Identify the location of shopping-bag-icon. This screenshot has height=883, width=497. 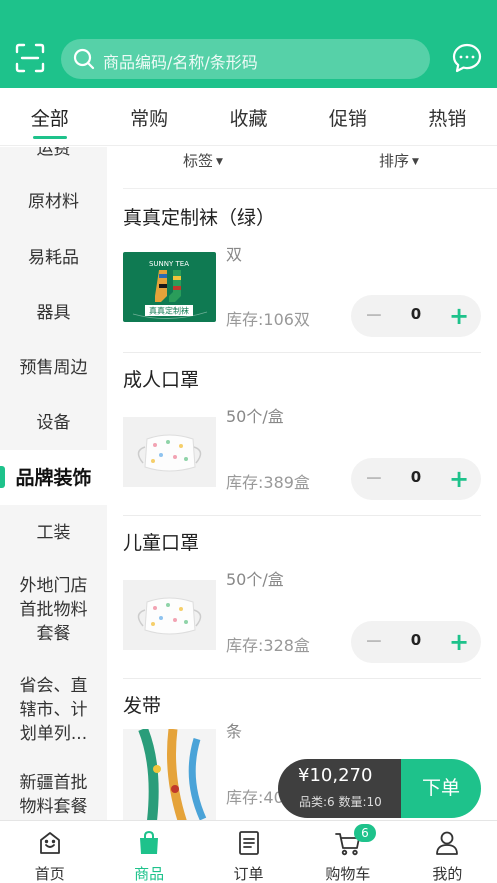
(149, 843).